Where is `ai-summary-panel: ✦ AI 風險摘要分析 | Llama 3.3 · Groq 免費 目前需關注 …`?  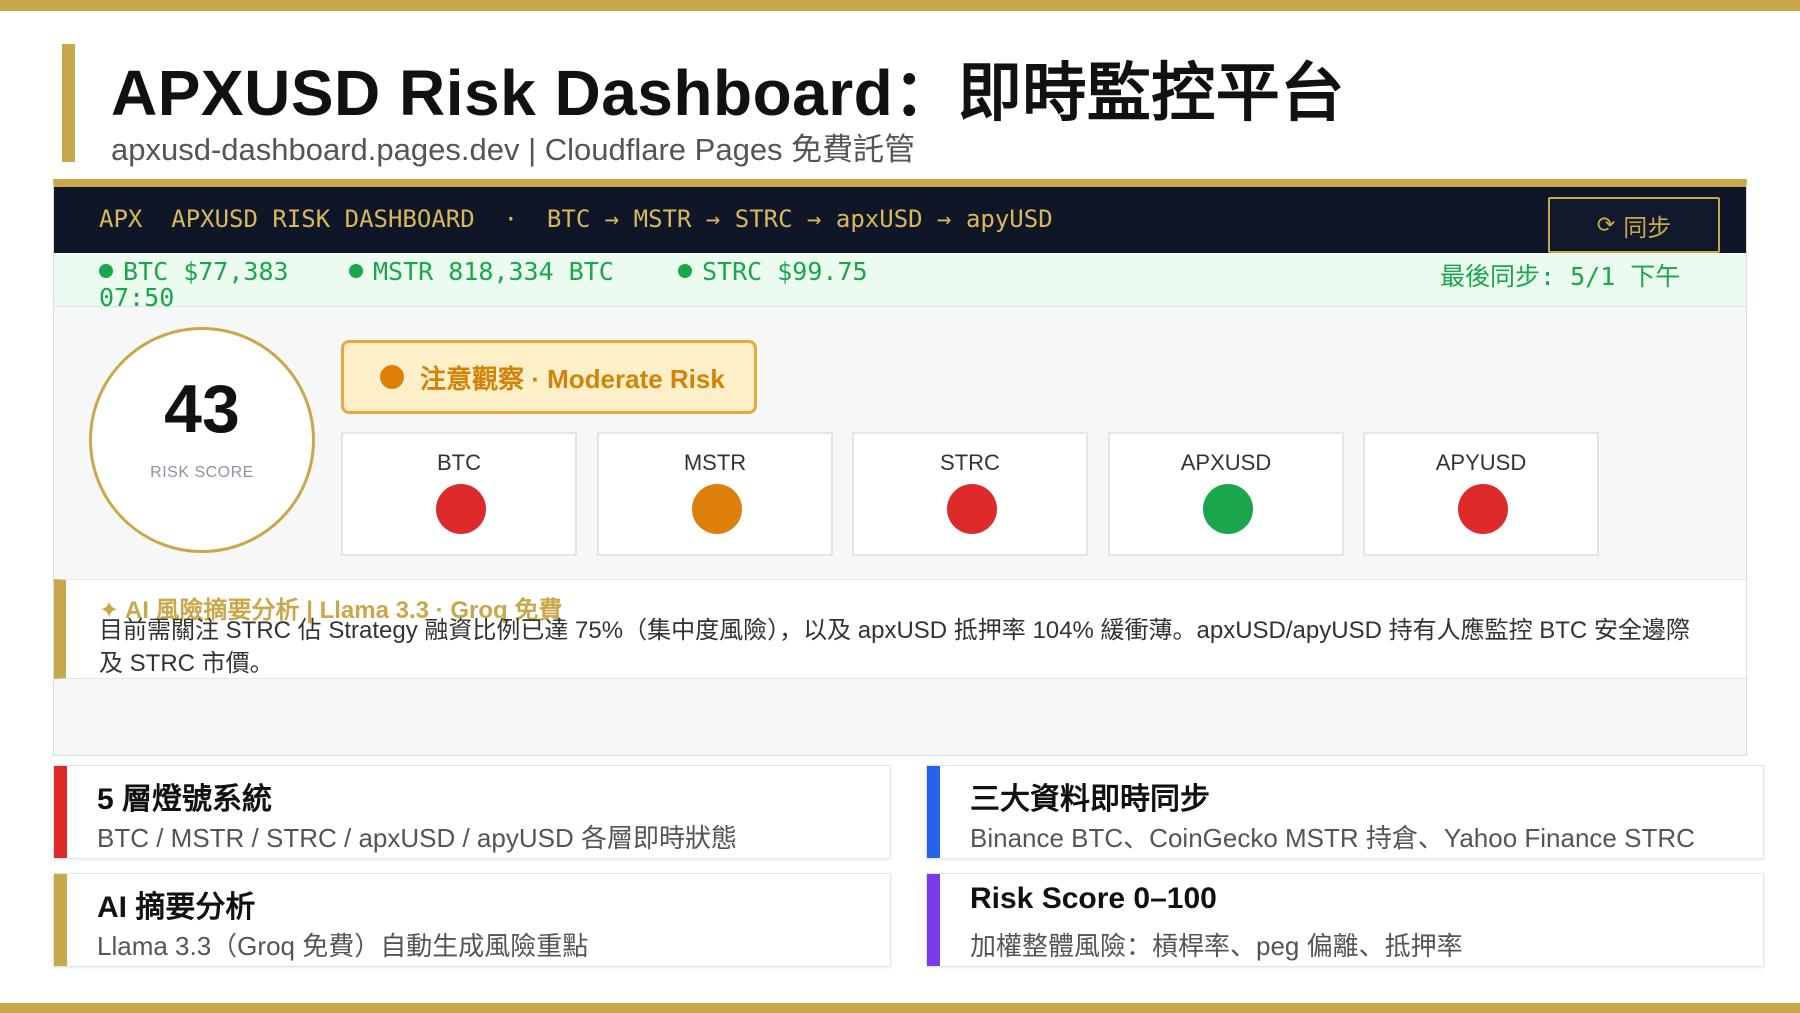 ai-summary-panel: ✦ AI 風險摘要分析 | Llama 3.3 · Groq 免費 目前需關注 … is located at coordinates (900, 629).